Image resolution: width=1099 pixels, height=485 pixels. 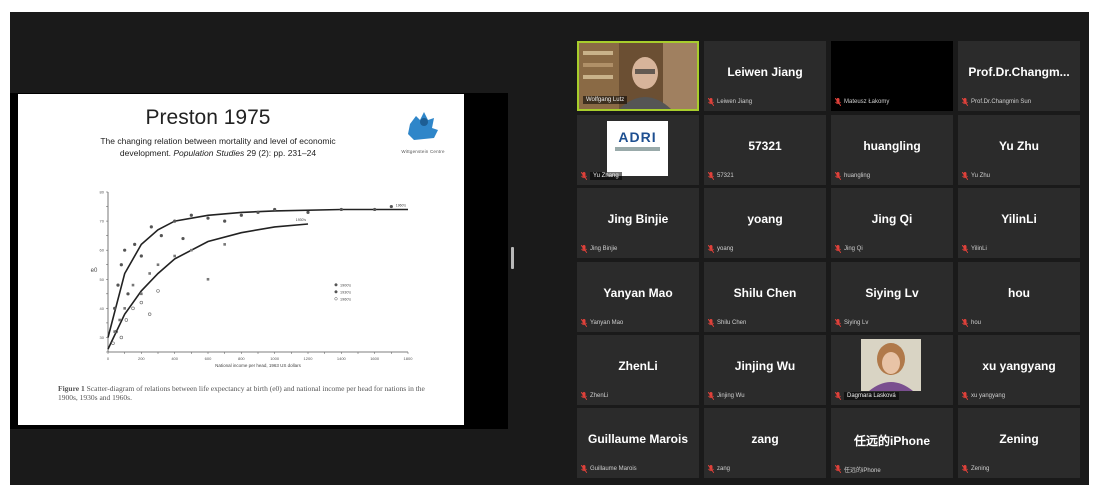 What do you see at coordinates (1019, 150) in the screenshot?
I see `participant-tile: Yu Zhu Yu Zhu` at bounding box center [1019, 150].